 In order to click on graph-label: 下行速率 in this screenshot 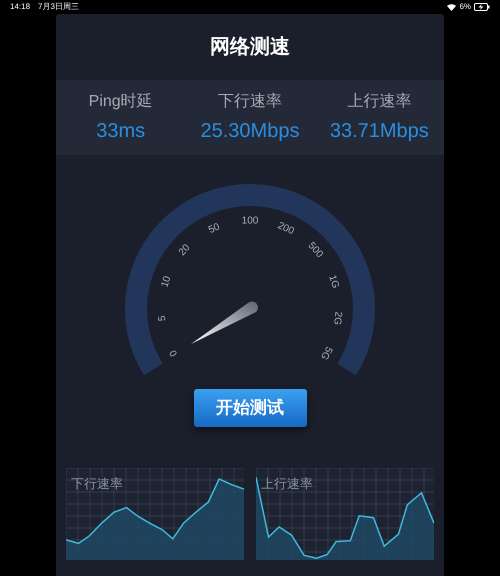, I will do `click(97, 484)`.